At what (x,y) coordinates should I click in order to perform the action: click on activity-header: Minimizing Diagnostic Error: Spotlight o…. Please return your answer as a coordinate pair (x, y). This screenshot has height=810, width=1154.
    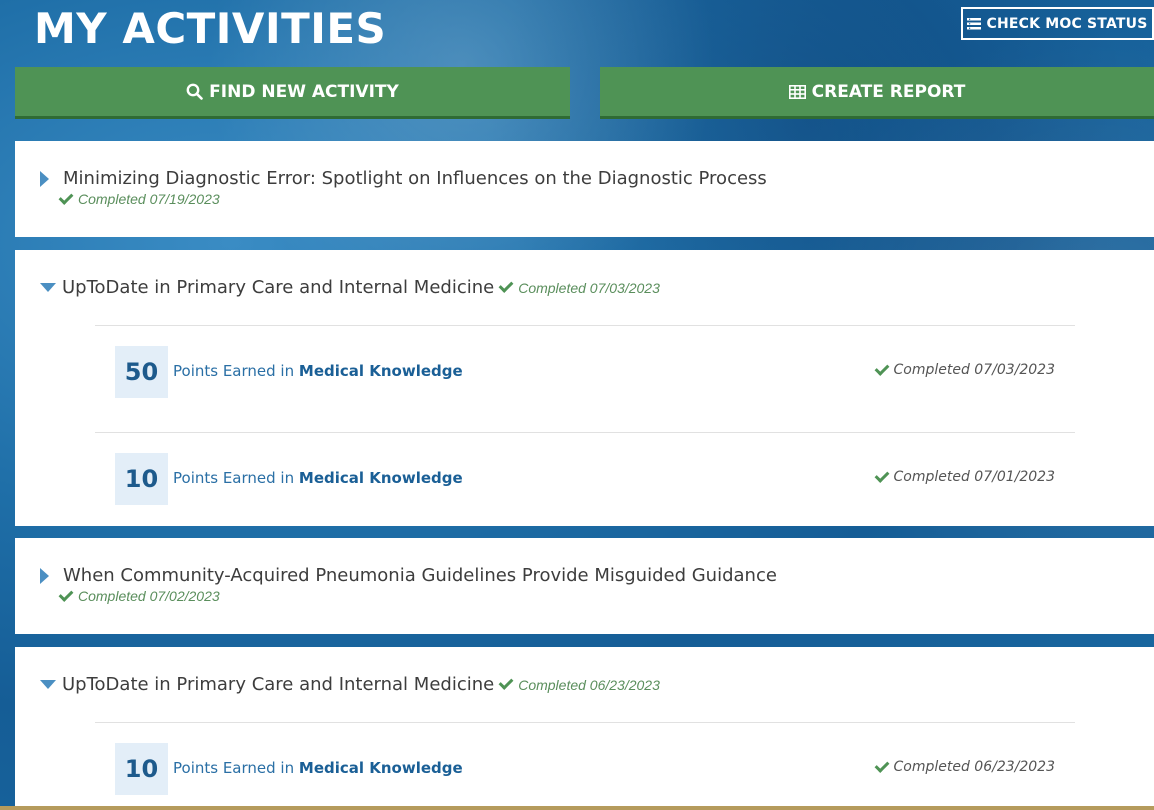
    Looking at the image, I should click on (403, 178).